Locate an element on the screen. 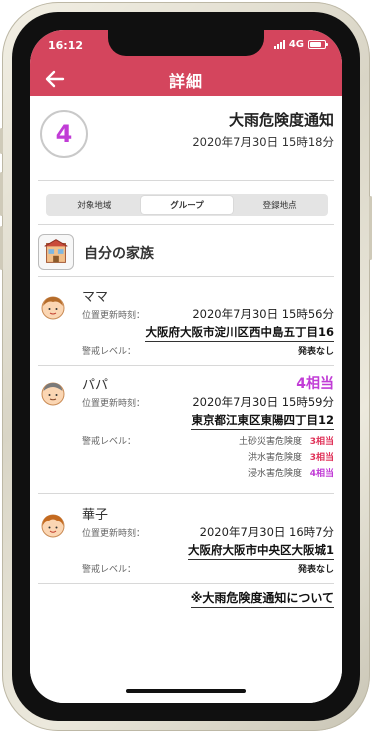 The image size is (372, 733). segmented-tabs: 対象地域 グループ 登録地点 is located at coordinates (187, 205).